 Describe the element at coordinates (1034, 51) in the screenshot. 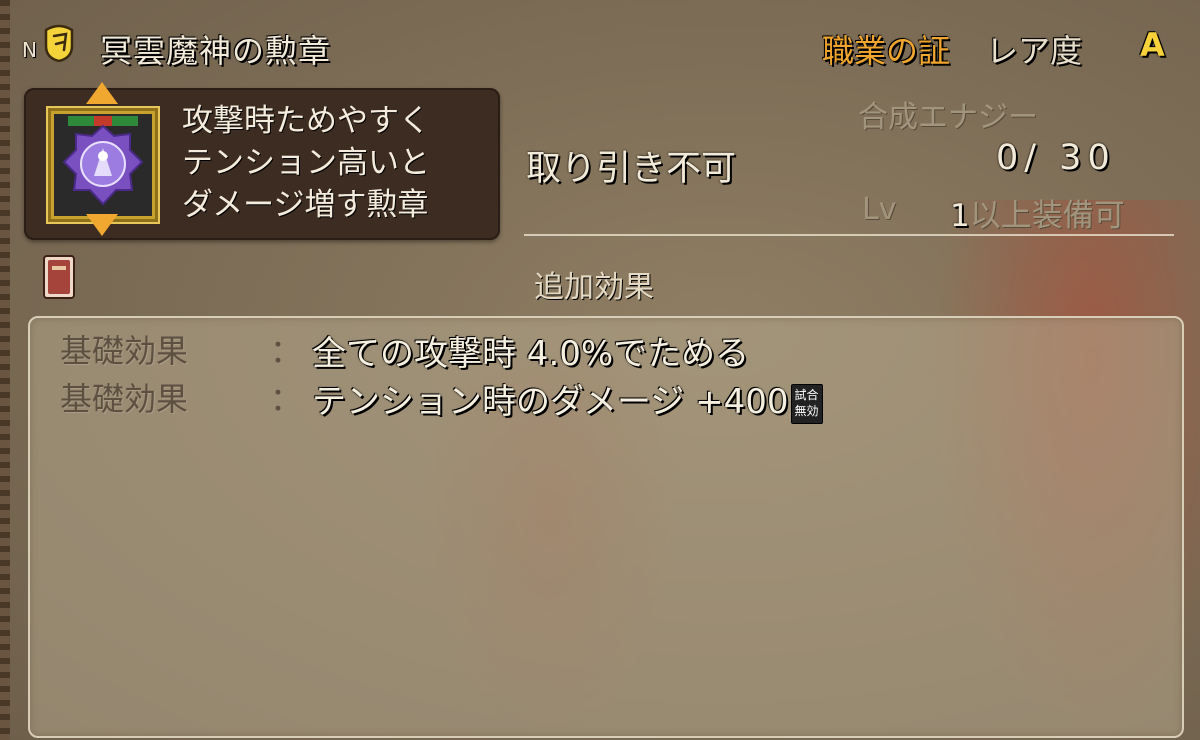

I see `rarity-label: レア度` at that location.